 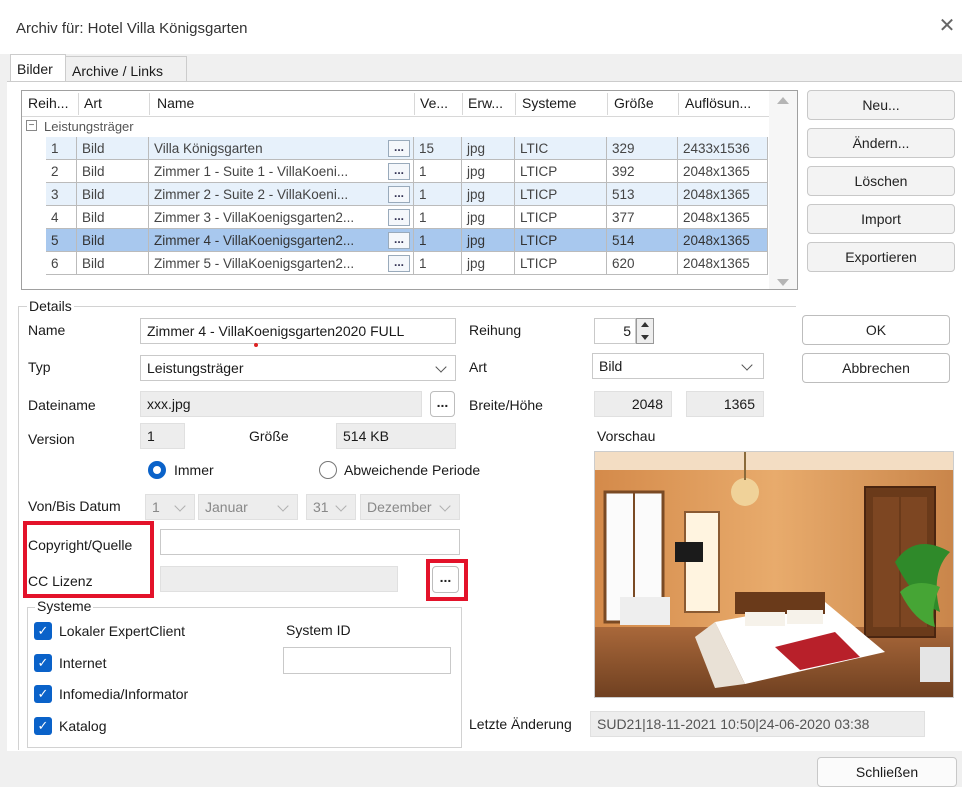 What do you see at coordinates (83, 663) in the screenshot?
I see `checkbox-label: Internet` at bounding box center [83, 663].